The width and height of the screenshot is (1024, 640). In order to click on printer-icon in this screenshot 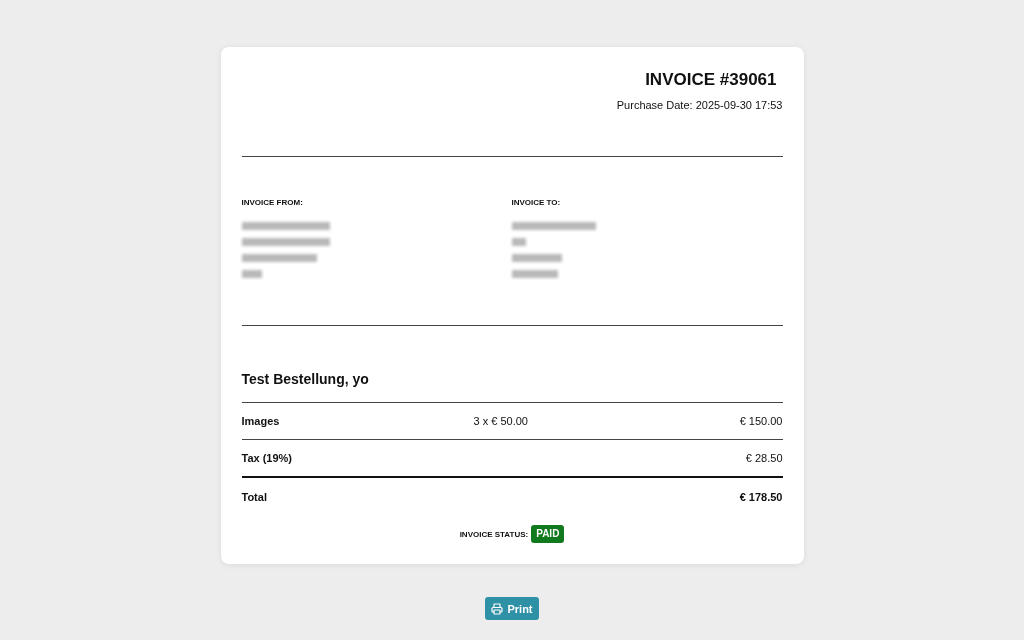, I will do `click(497, 608)`.